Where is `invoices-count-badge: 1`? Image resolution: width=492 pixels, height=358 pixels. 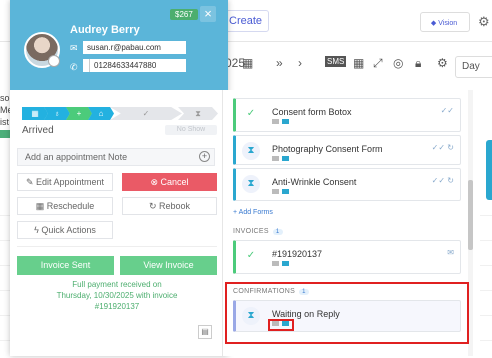
invoices-count-badge: 1 is located at coordinates (277, 232).